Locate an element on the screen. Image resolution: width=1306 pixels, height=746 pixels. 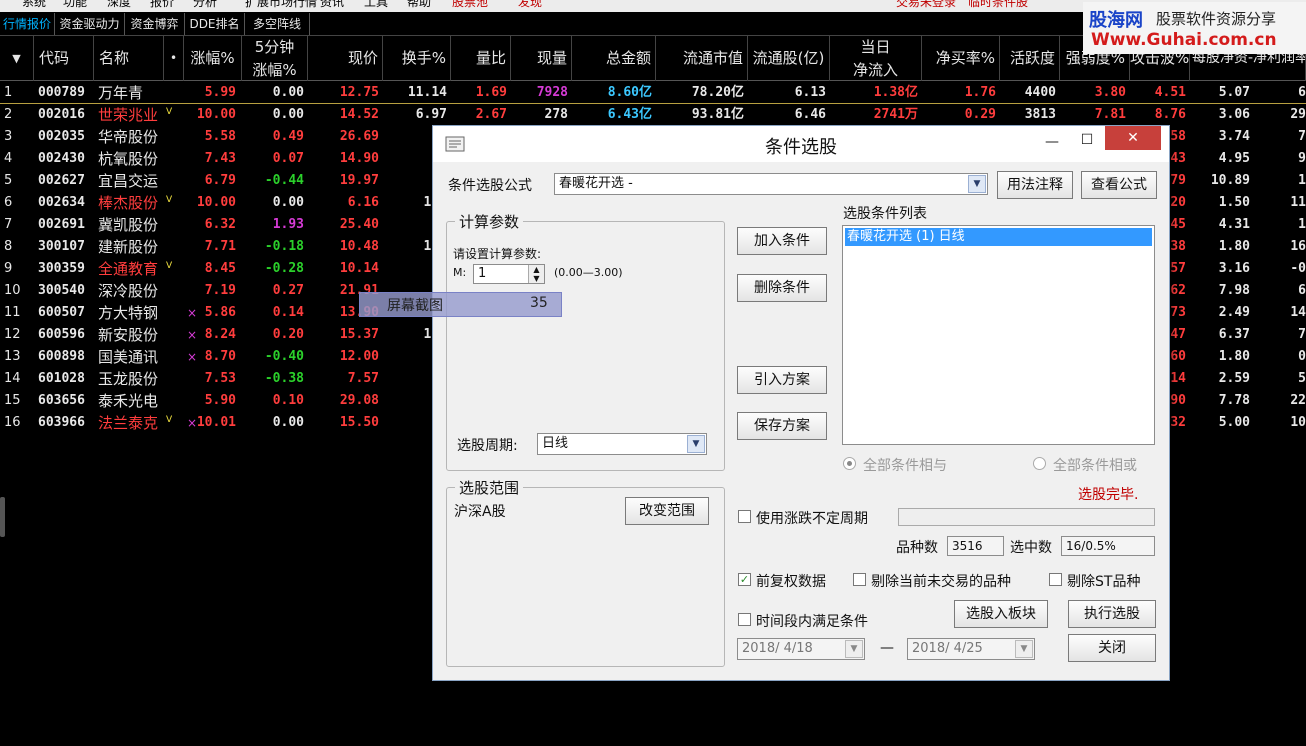
chevron-down-icon: ▼ is located at coordinates (977, 184).